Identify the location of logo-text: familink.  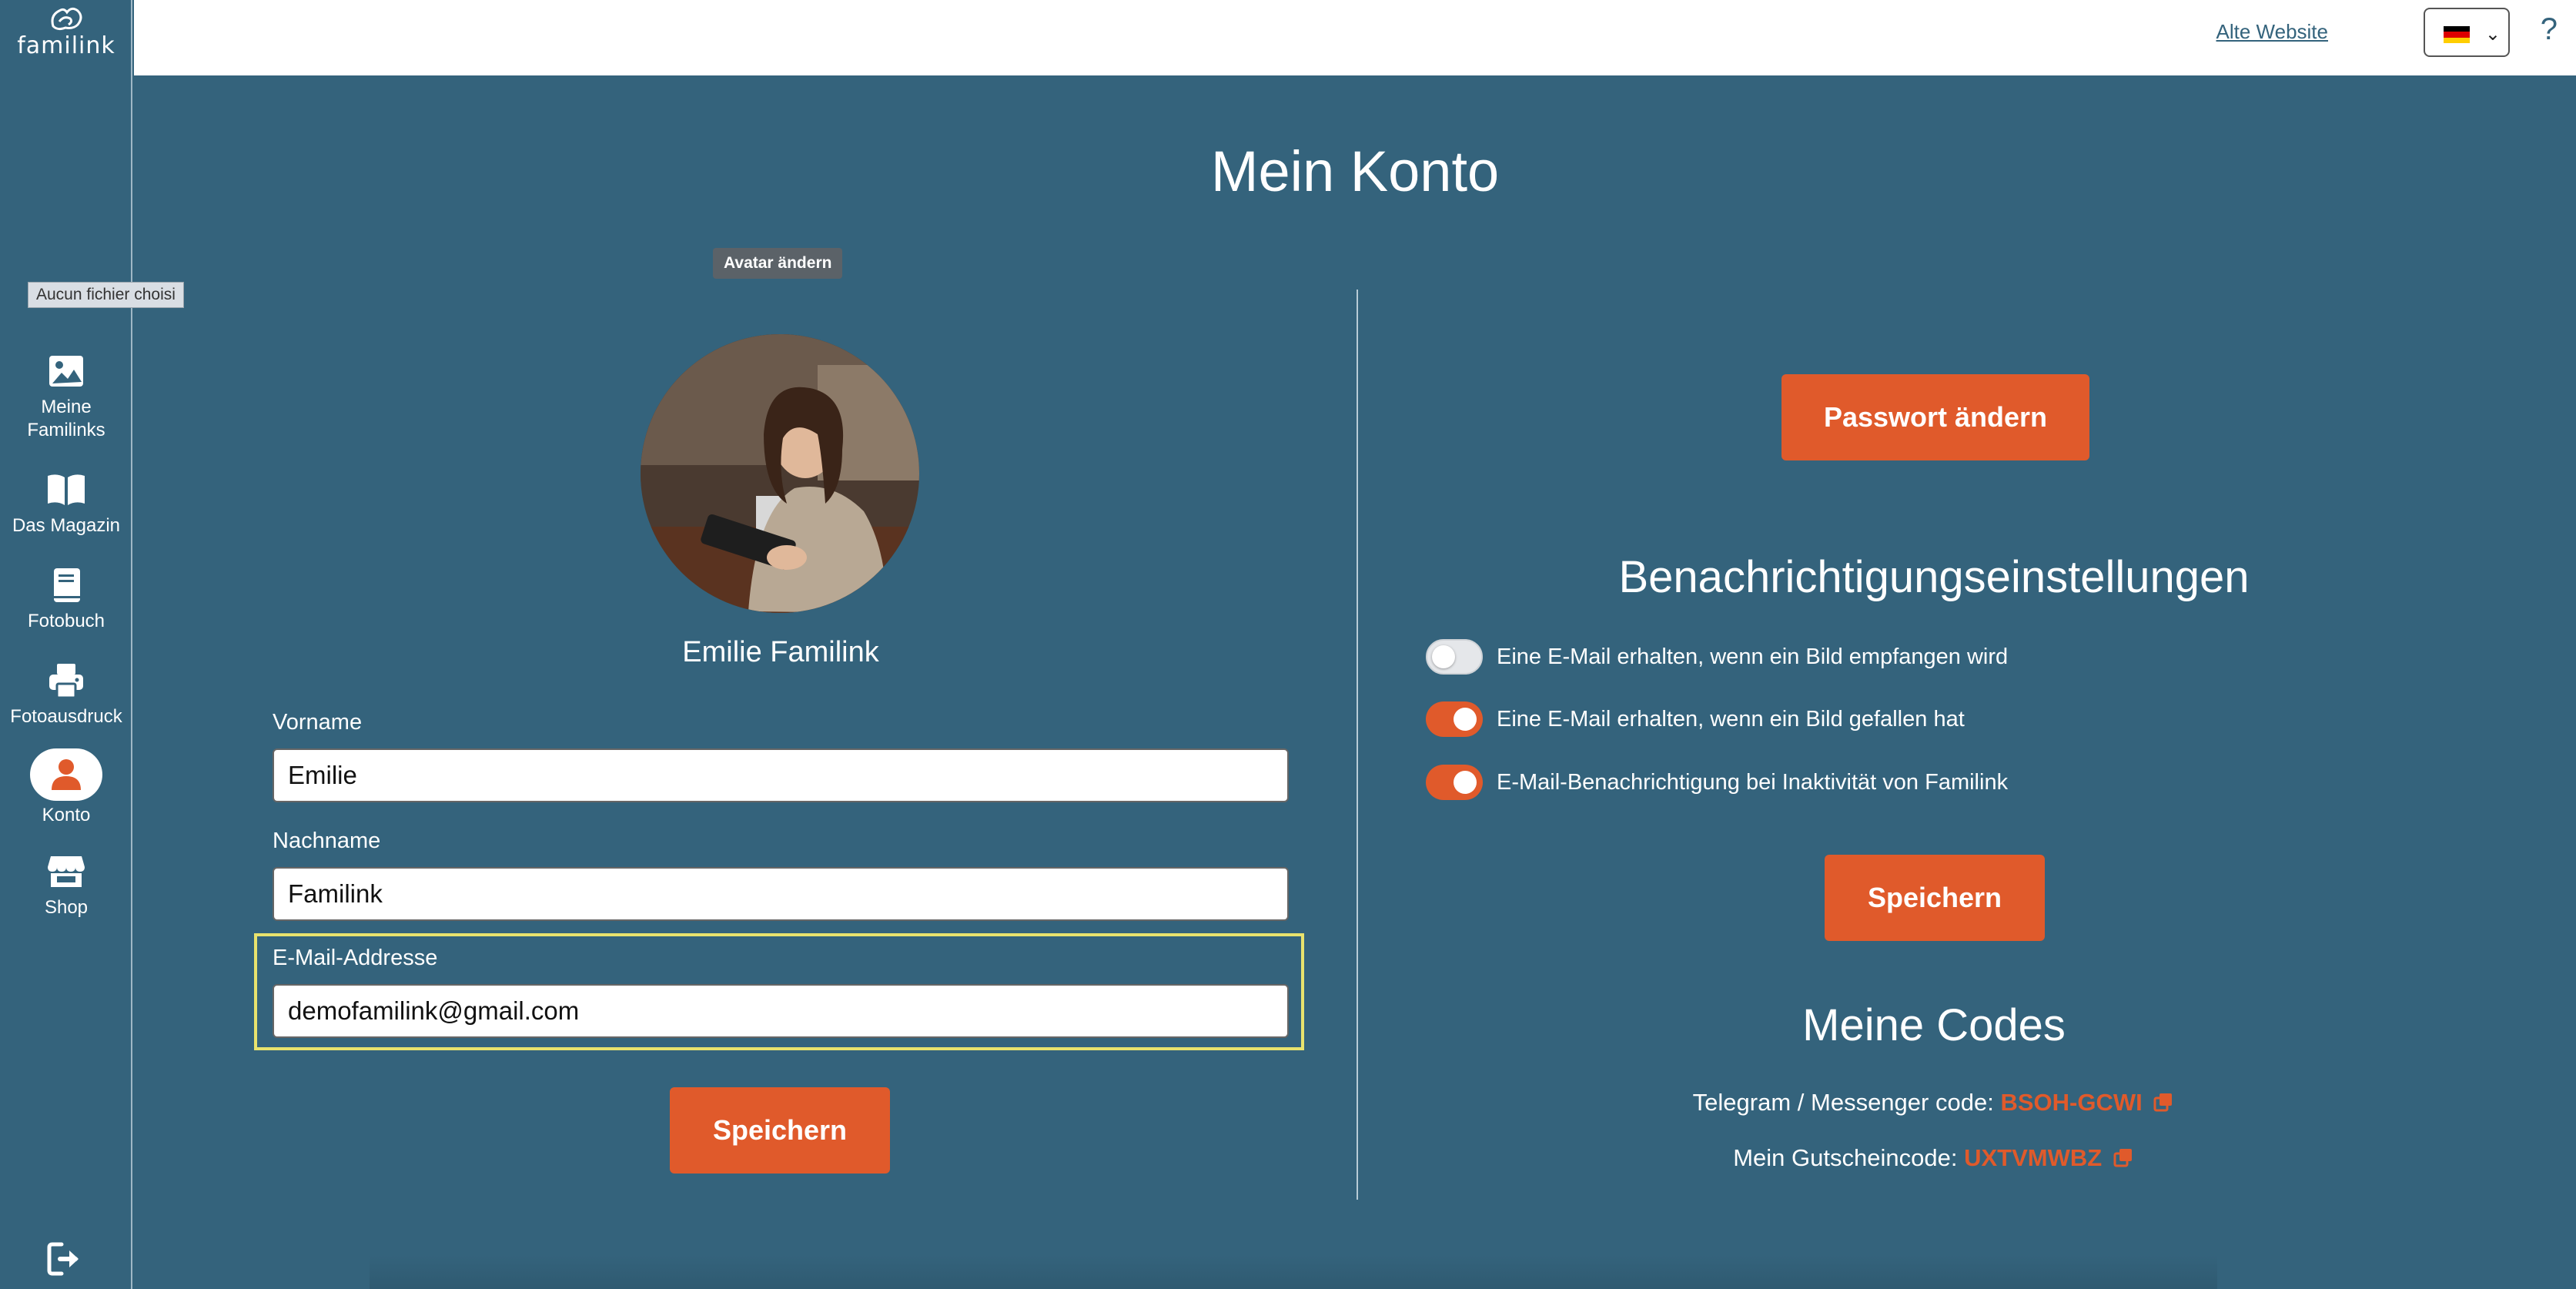
(66, 46).